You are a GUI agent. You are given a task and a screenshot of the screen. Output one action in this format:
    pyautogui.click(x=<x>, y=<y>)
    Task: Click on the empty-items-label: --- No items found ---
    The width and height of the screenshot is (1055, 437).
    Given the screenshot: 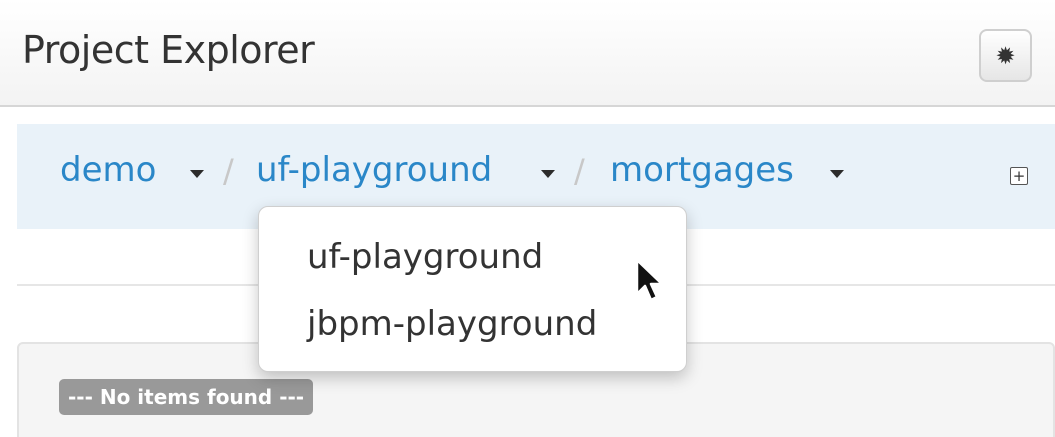 What is the action you would take?
    pyautogui.click(x=186, y=397)
    